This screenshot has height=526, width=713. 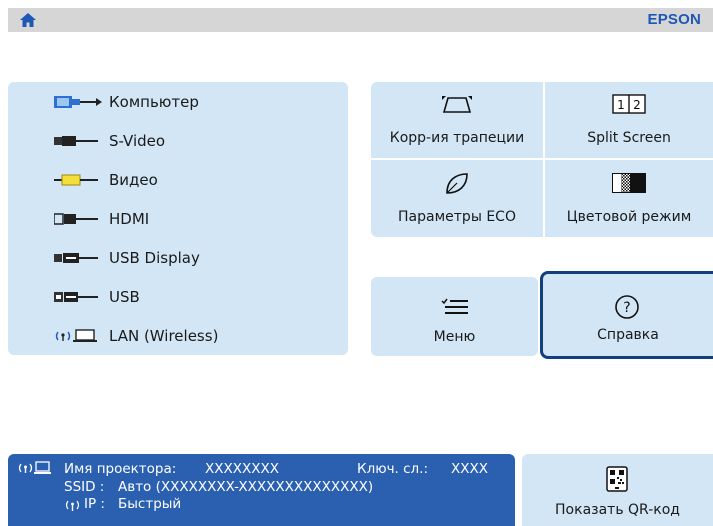 What do you see at coordinates (178, 179) in the screenshot?
I see `source-item-video: Видео` at bounding box center [178, 179].